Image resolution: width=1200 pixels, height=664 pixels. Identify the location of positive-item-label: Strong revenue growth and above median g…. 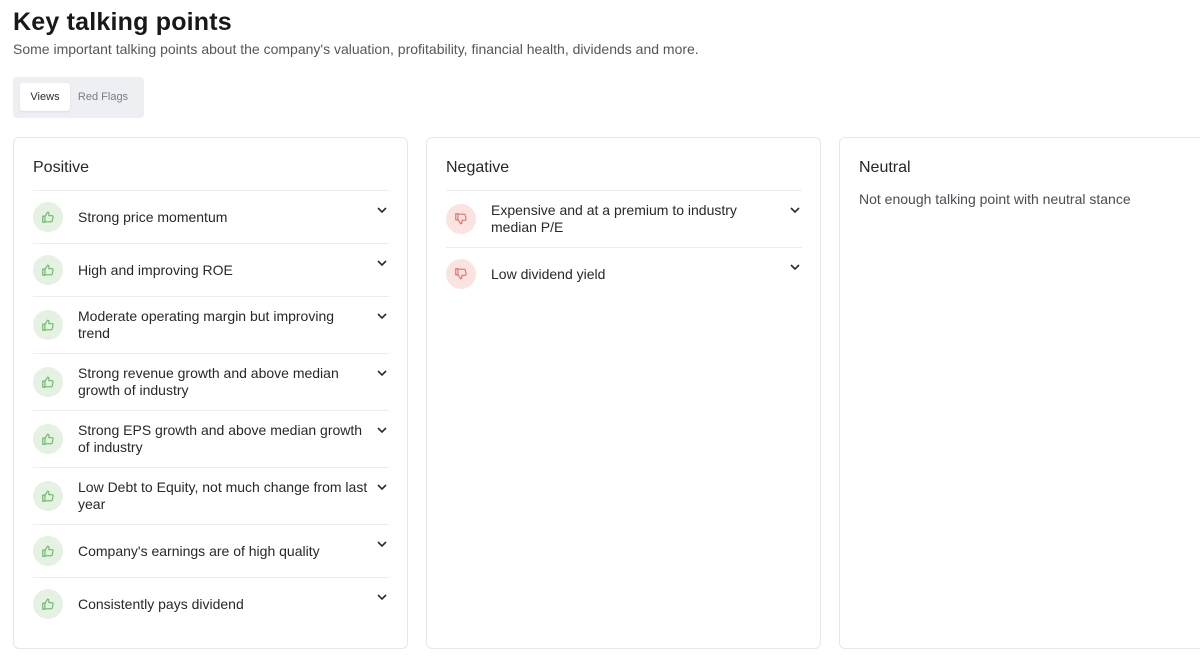
(208, 381).